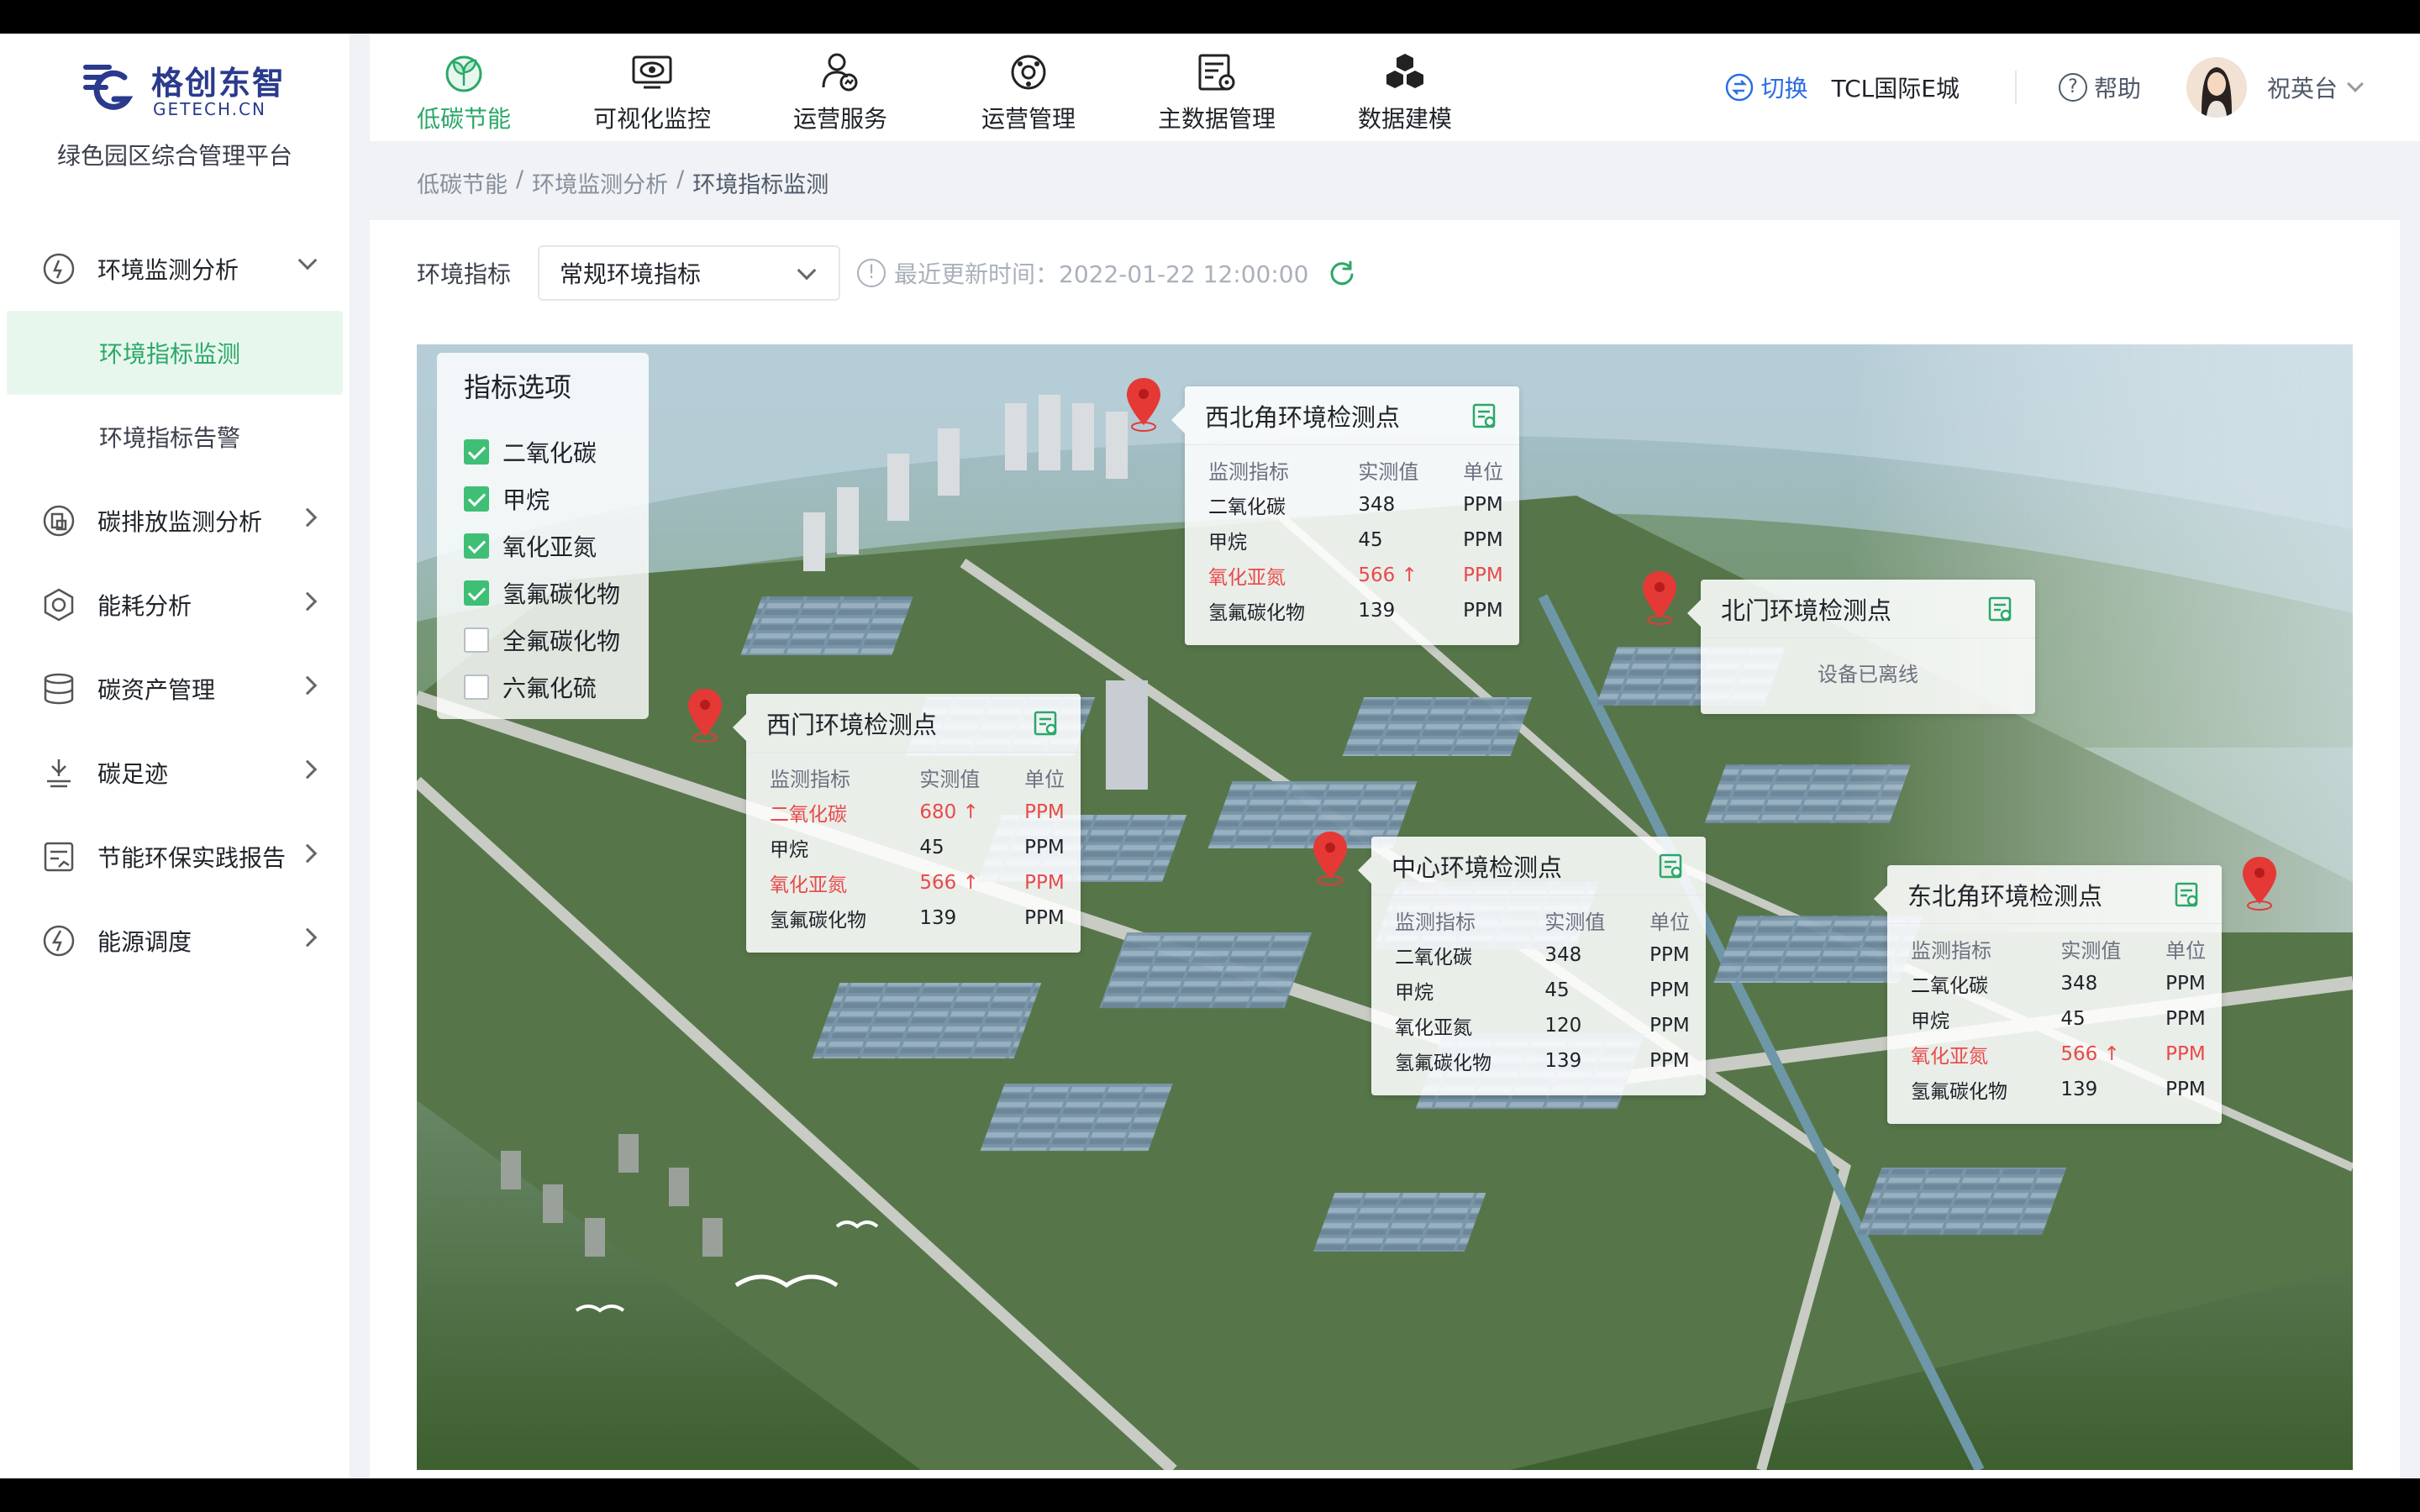 The image size is (2420, 1512). What do you see at coordinates (1028, 87) in the screenshot?
I see `tab-operation-management: 运营管理` at bounding box center [1028, 87].